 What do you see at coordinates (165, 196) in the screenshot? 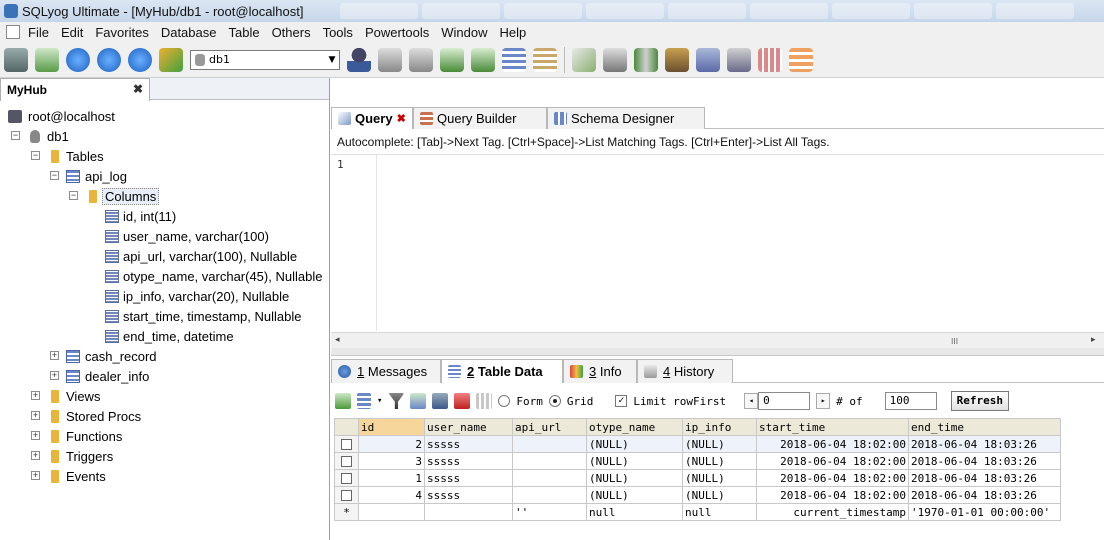
I see `tree-node-columns: − Columns` at bounding box center [165, 196].